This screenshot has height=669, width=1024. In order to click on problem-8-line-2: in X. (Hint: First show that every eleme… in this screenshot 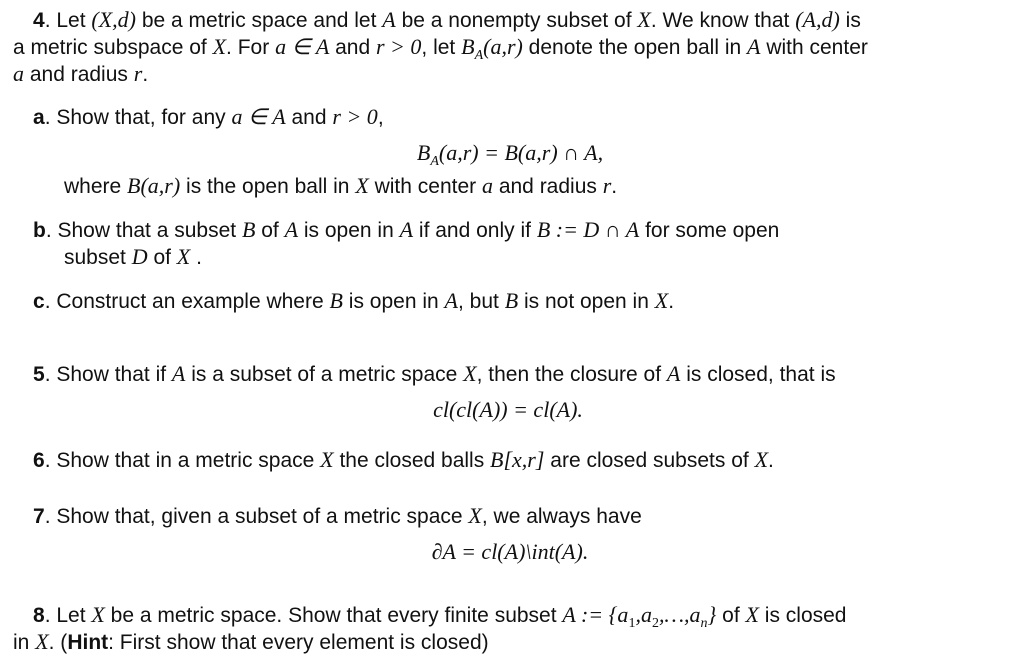, I will do `click(251, 641)`.